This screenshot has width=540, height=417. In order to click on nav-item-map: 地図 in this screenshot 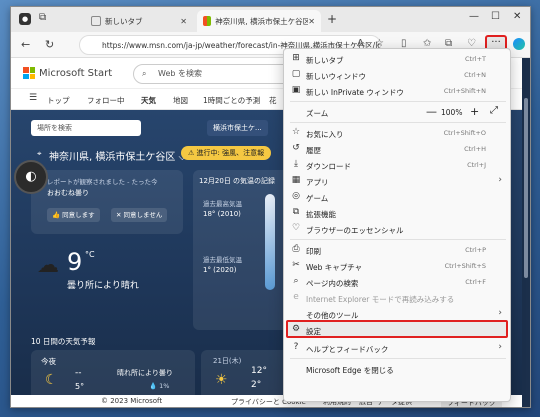, I will do `click(180, 100)`.